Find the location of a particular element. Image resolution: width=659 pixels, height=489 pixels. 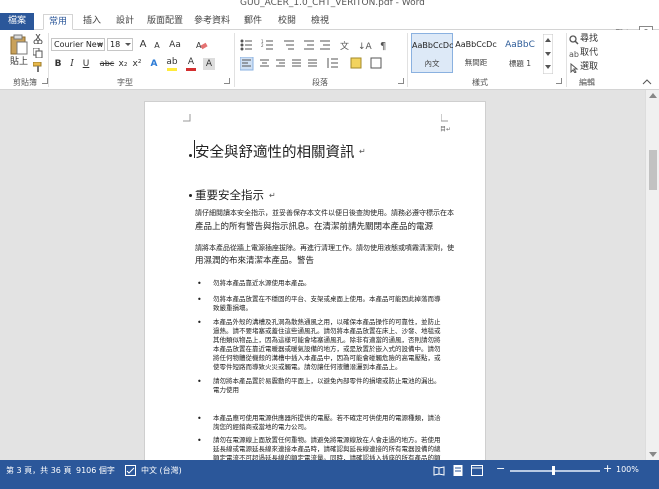

page-count: 第 3 頁，共 36 頁 is located at coordinates (38, 470).